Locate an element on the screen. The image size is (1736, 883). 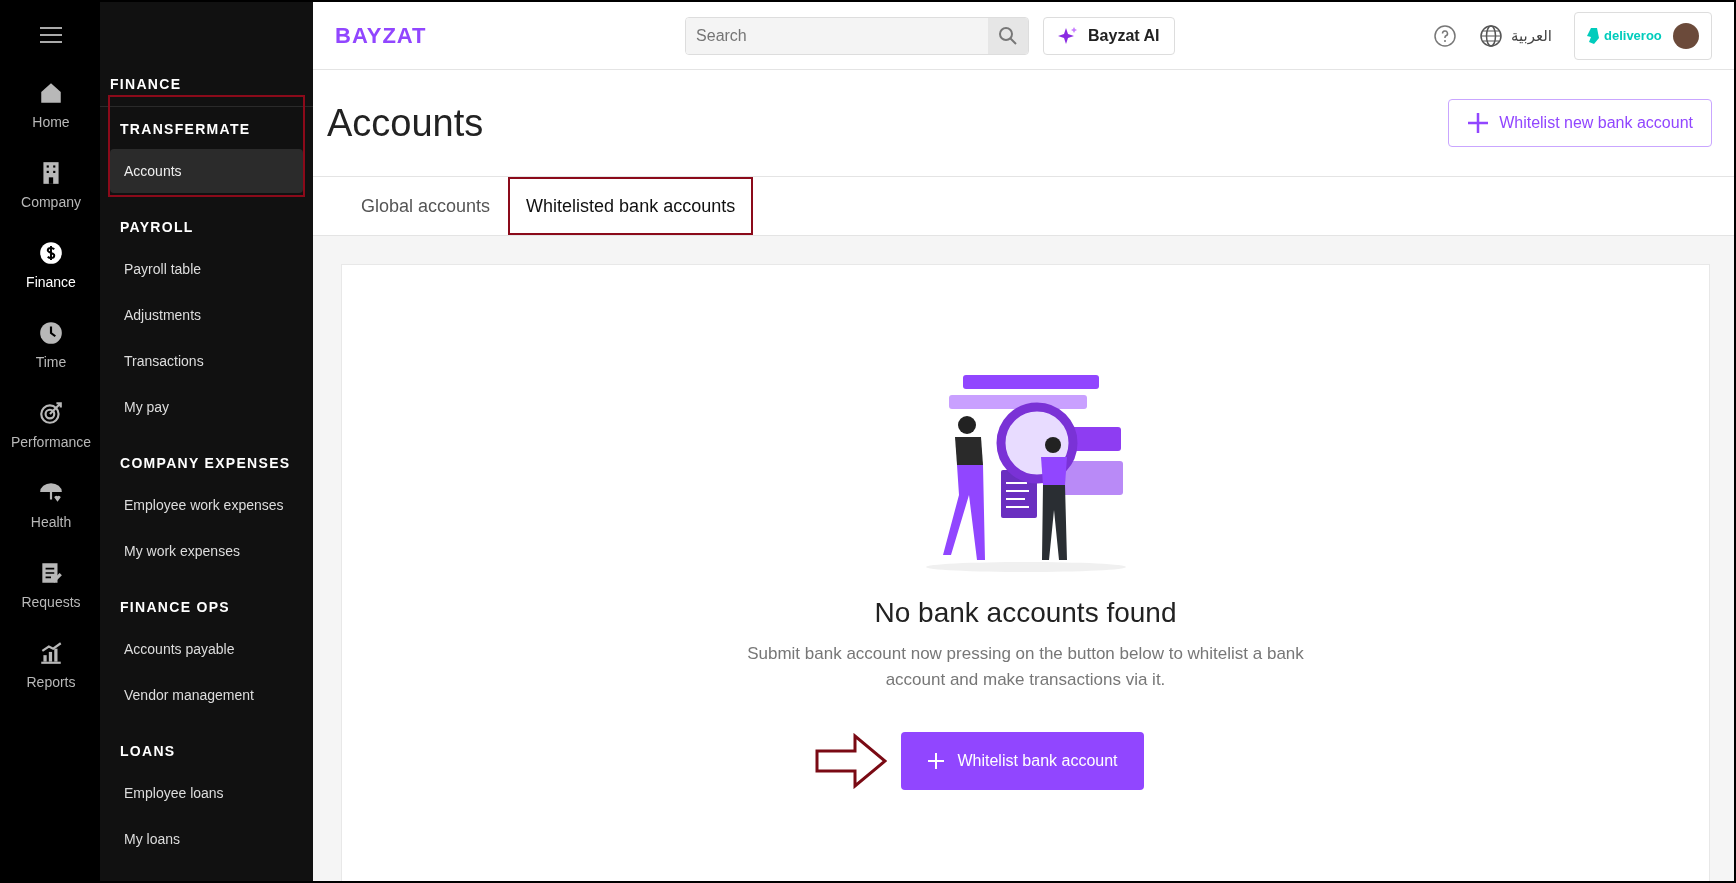
subnav-item: Accounts payable is located at coordinates (206, 649).